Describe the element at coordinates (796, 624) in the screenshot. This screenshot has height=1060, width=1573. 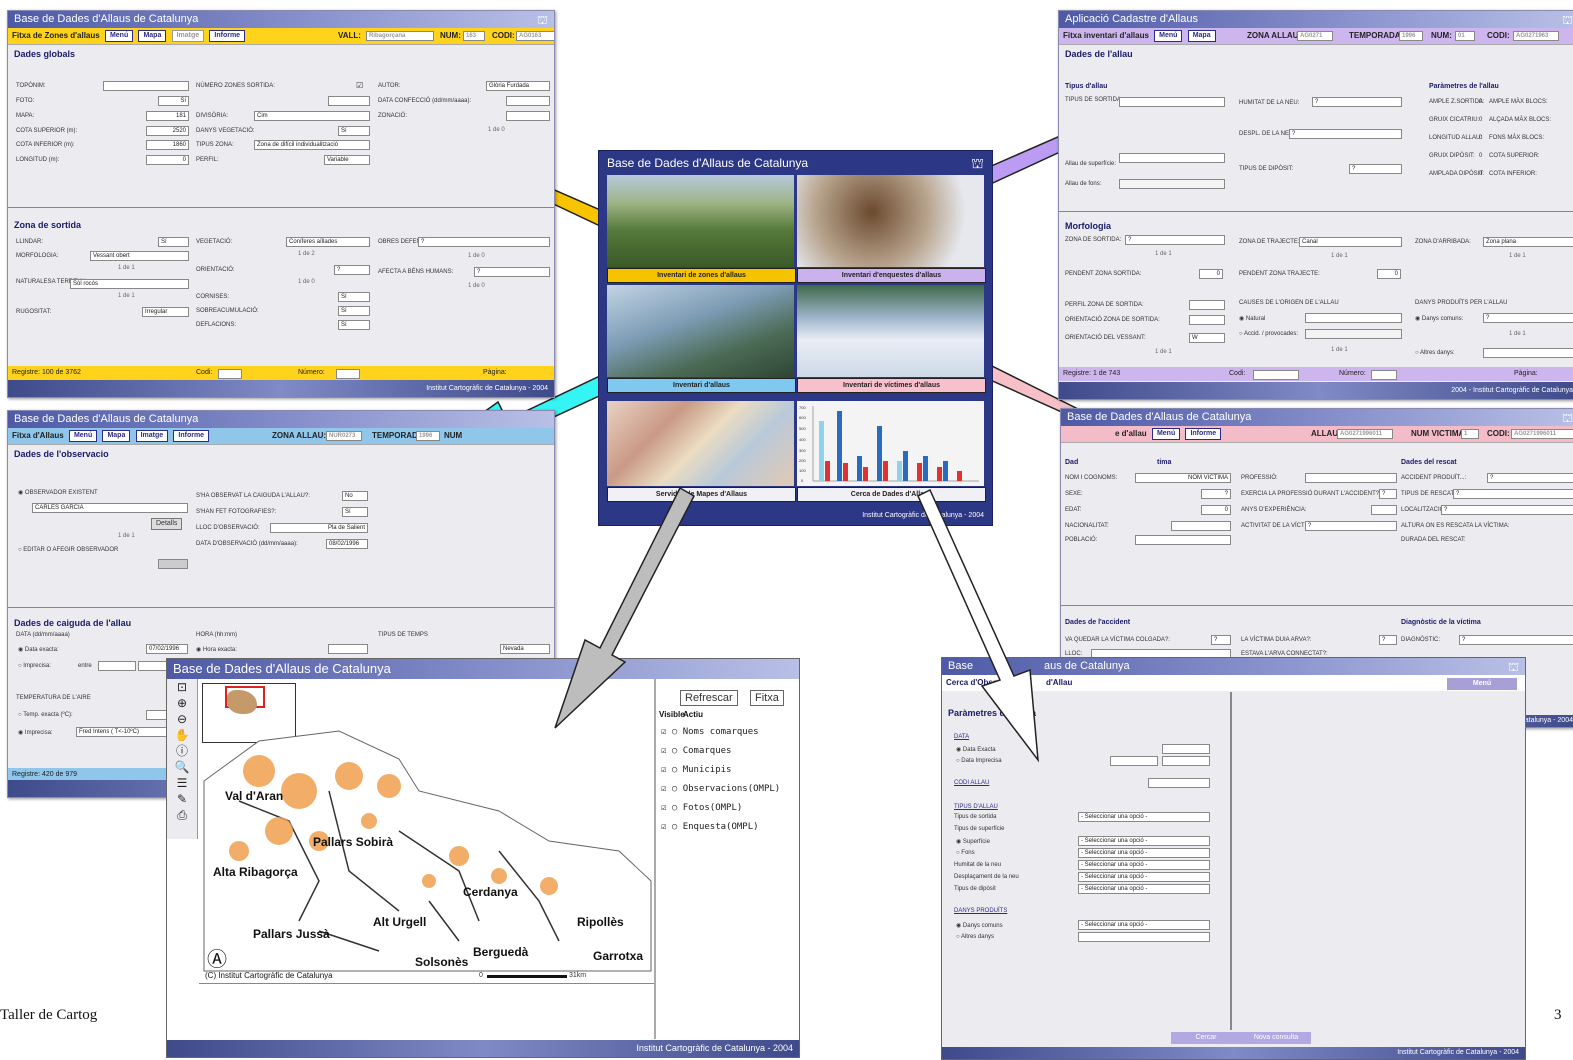
I see `arrows-foreground` at that location.